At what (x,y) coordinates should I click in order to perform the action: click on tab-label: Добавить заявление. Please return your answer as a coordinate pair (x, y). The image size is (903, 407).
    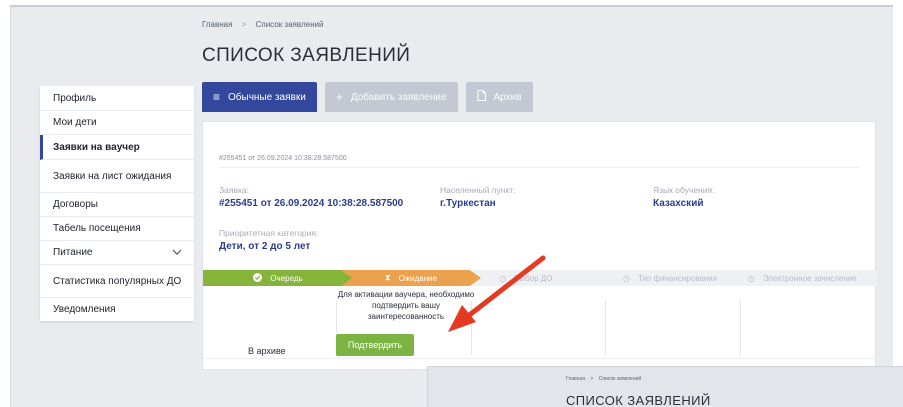
    Looking at the image, I should click on (398, 97).